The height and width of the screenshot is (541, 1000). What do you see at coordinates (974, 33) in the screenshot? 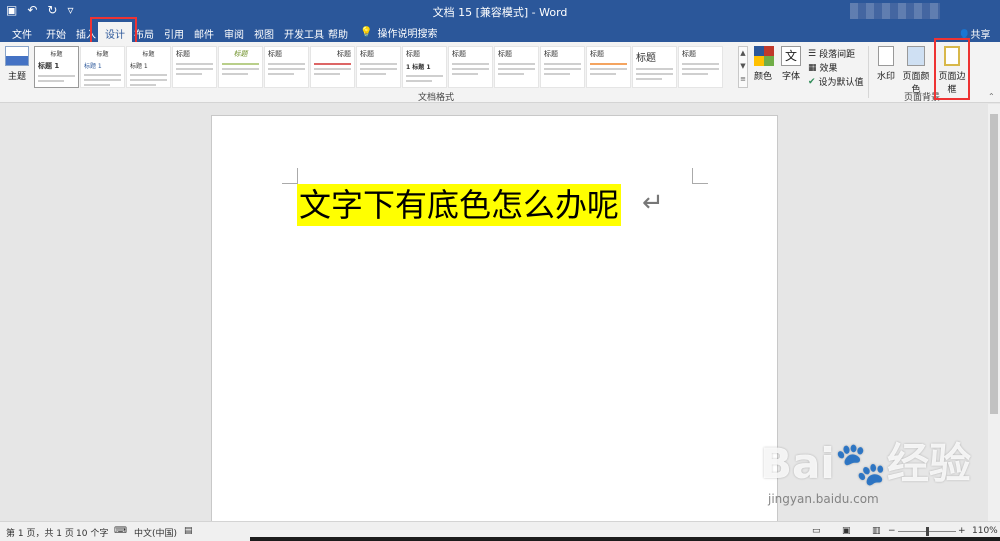
I see `share-button: 👤共享` at bounding box center [974, 33].